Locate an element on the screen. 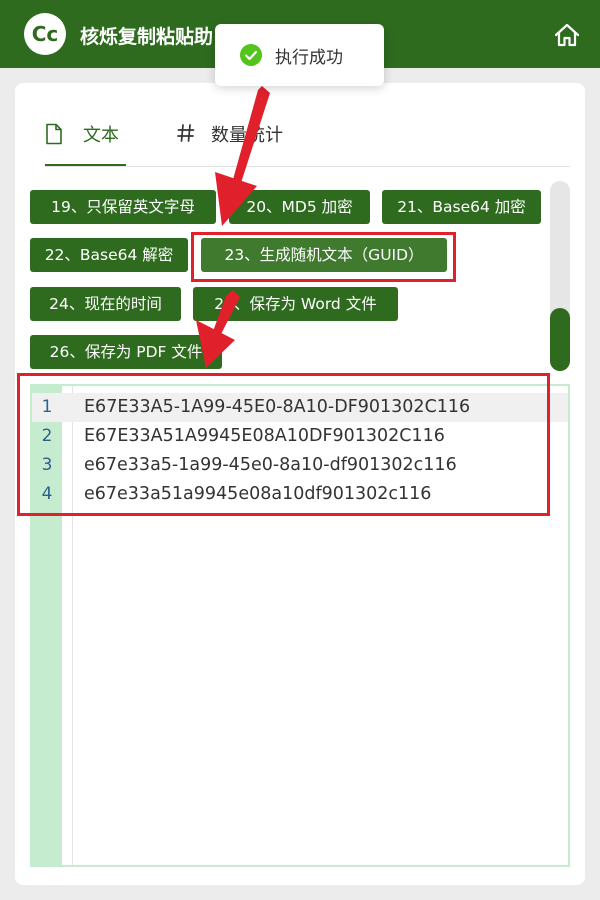  document-icon is located at coordinates (54, 134).